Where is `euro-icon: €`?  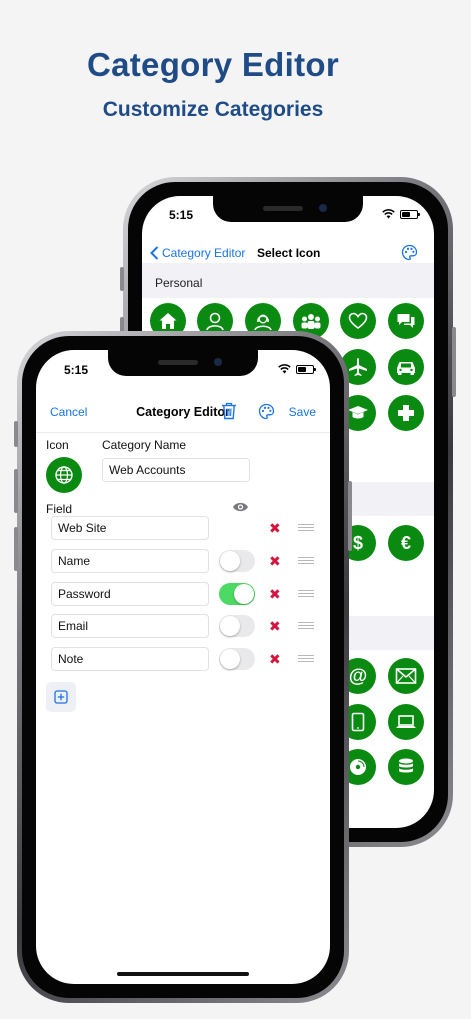 euro-icon: € is located at coordinates (406, 543).